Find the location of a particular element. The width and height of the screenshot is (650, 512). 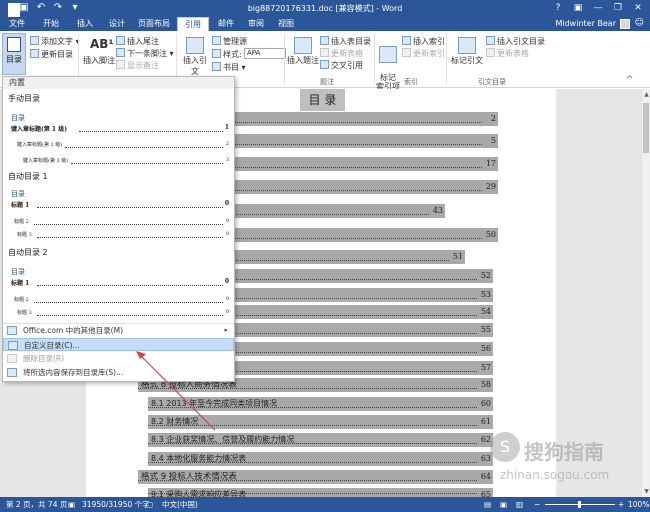

toc-entry: 格式 9 投标人技术情况表 64 is located at coordinates (315, 477).